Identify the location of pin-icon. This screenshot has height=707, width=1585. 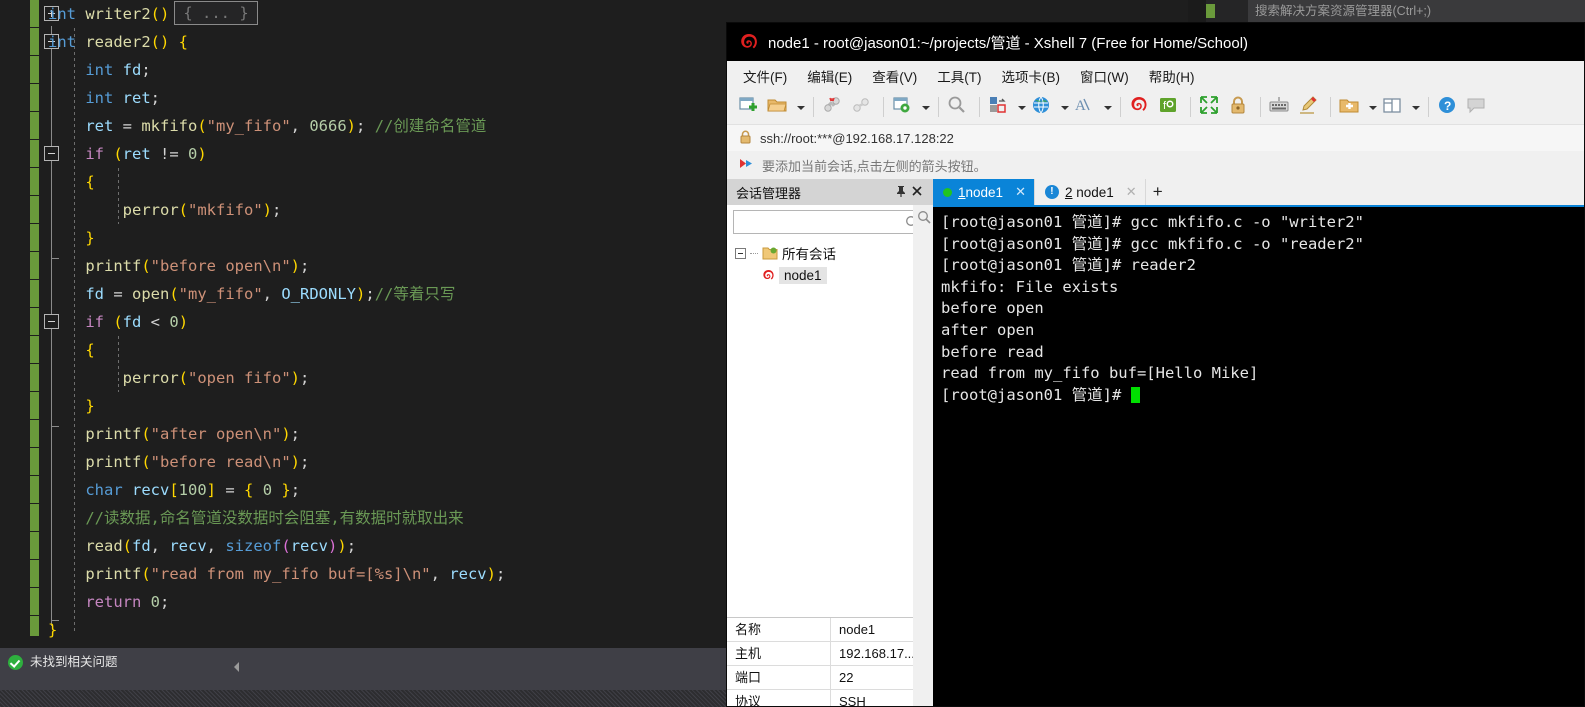
(902, 192).